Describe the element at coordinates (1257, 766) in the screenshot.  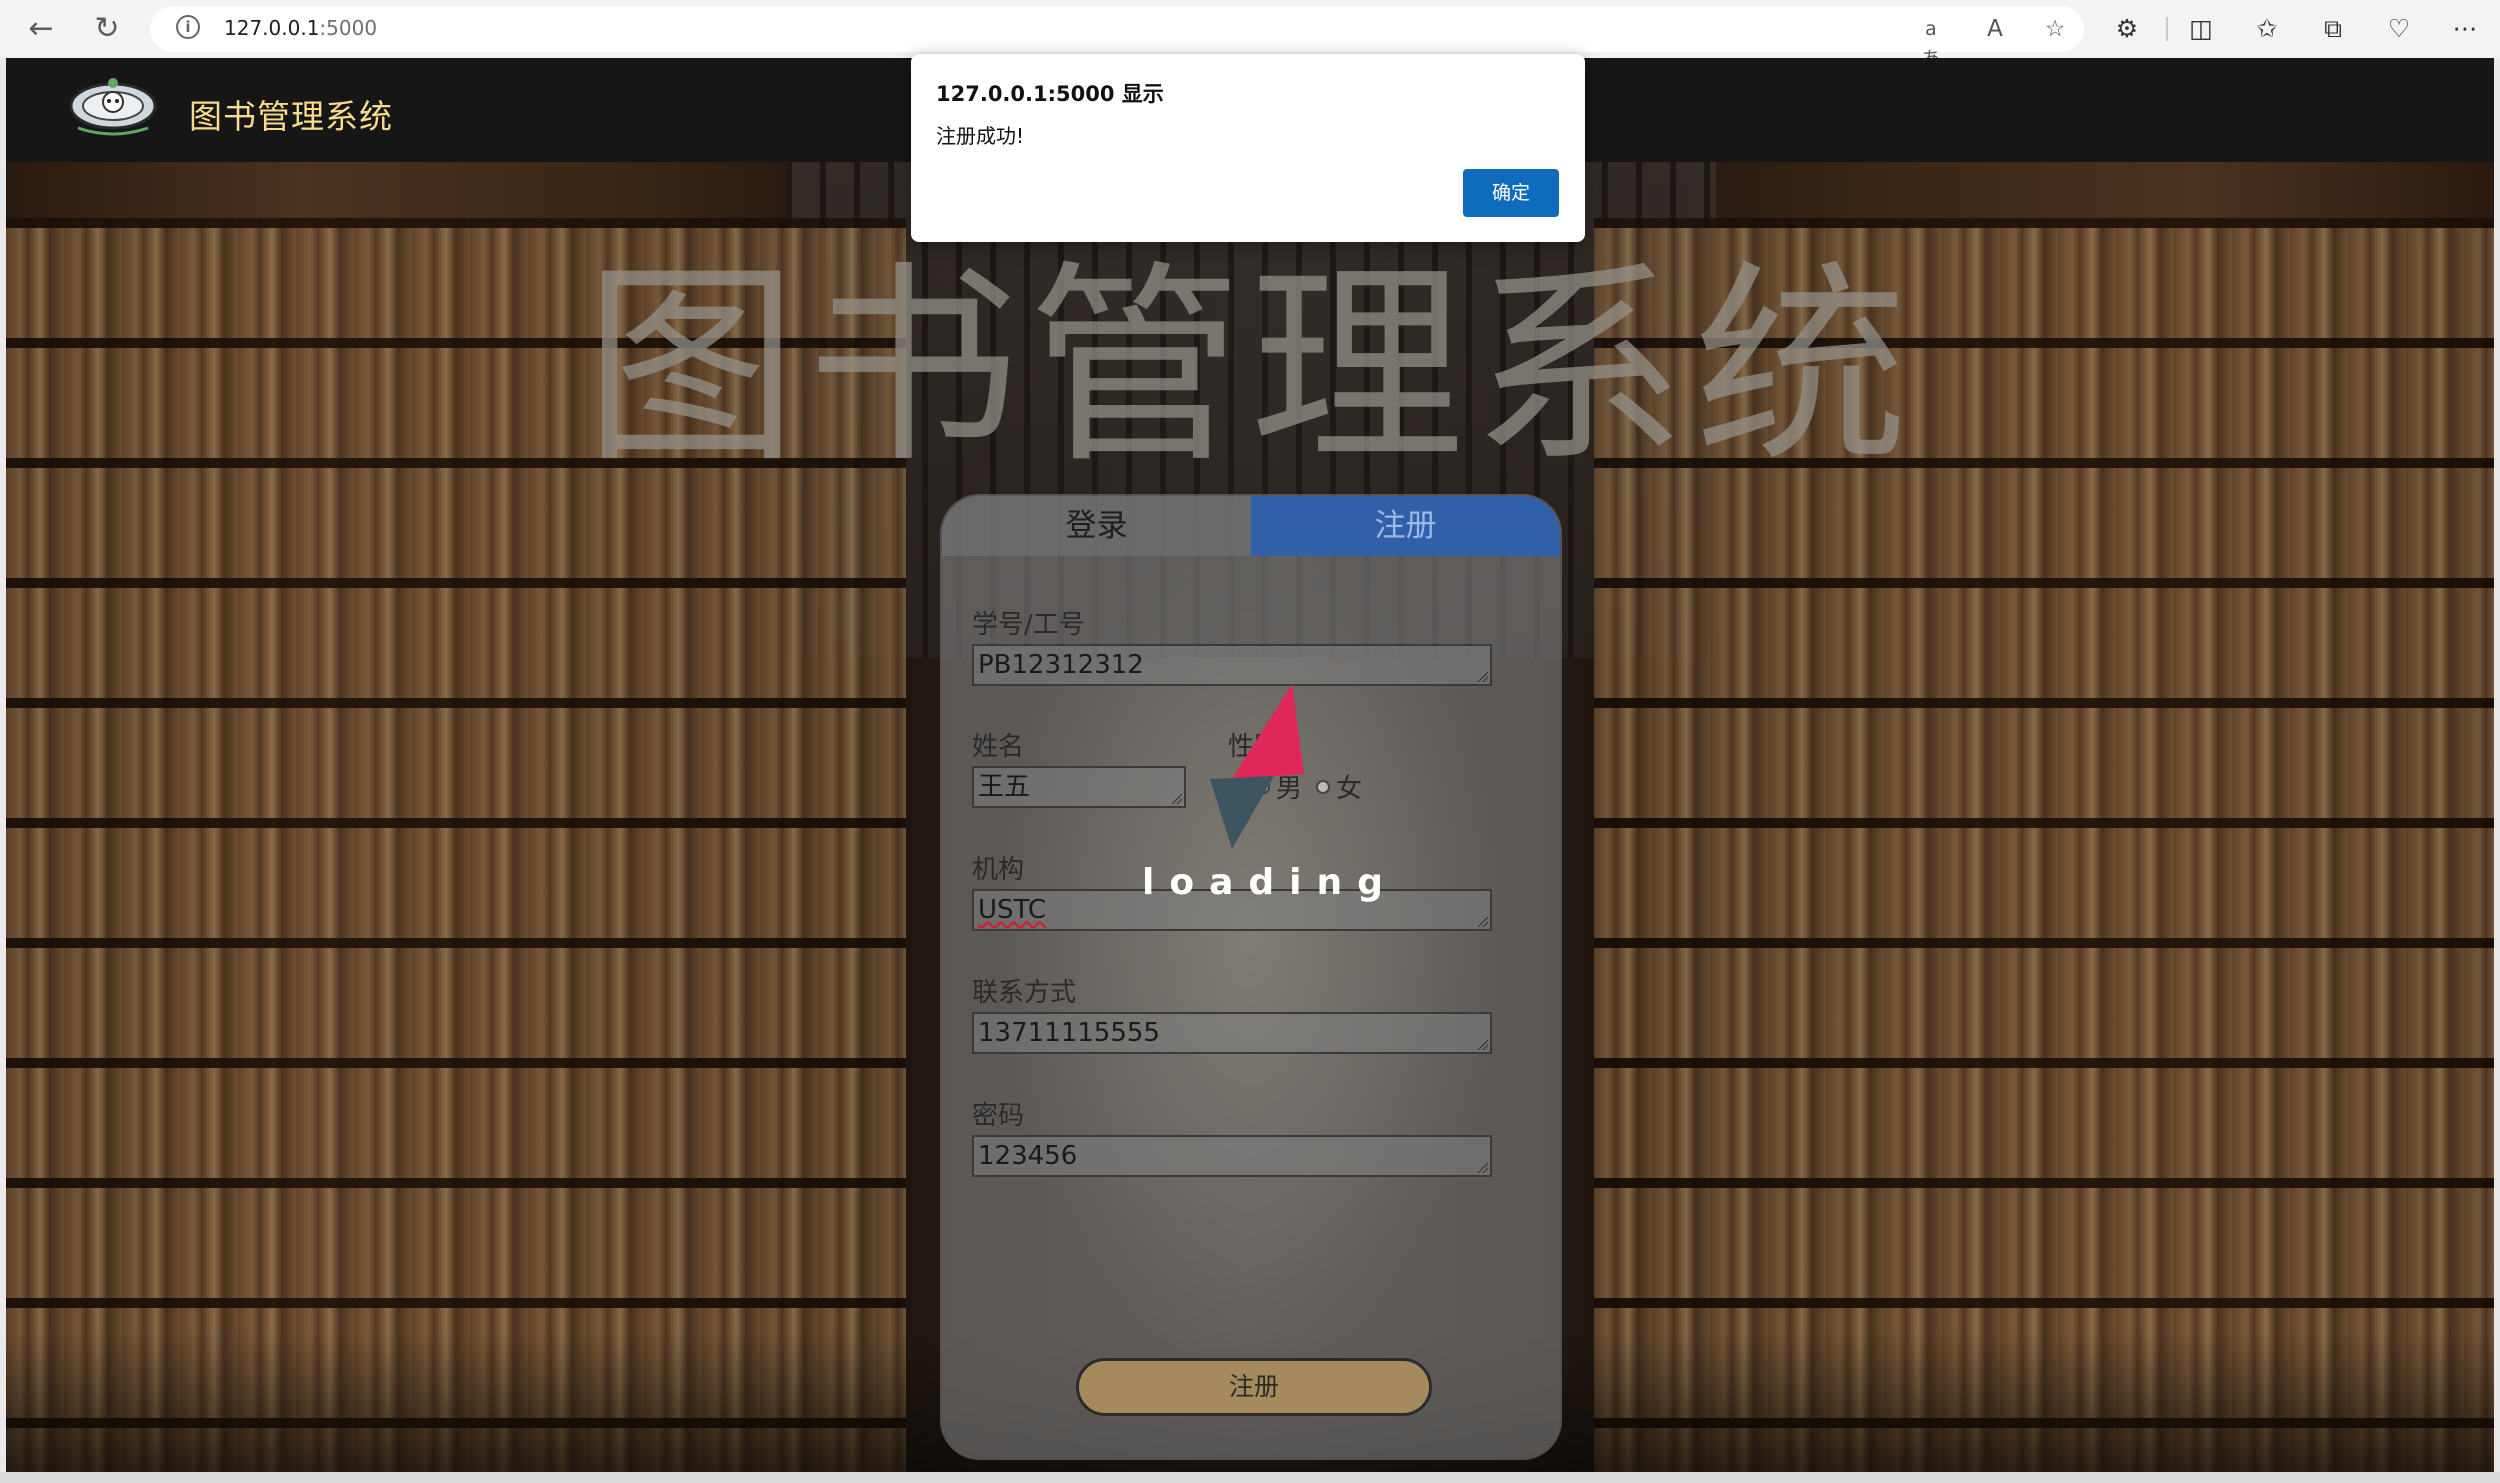
I see `loading-spinner-icon` at that location.